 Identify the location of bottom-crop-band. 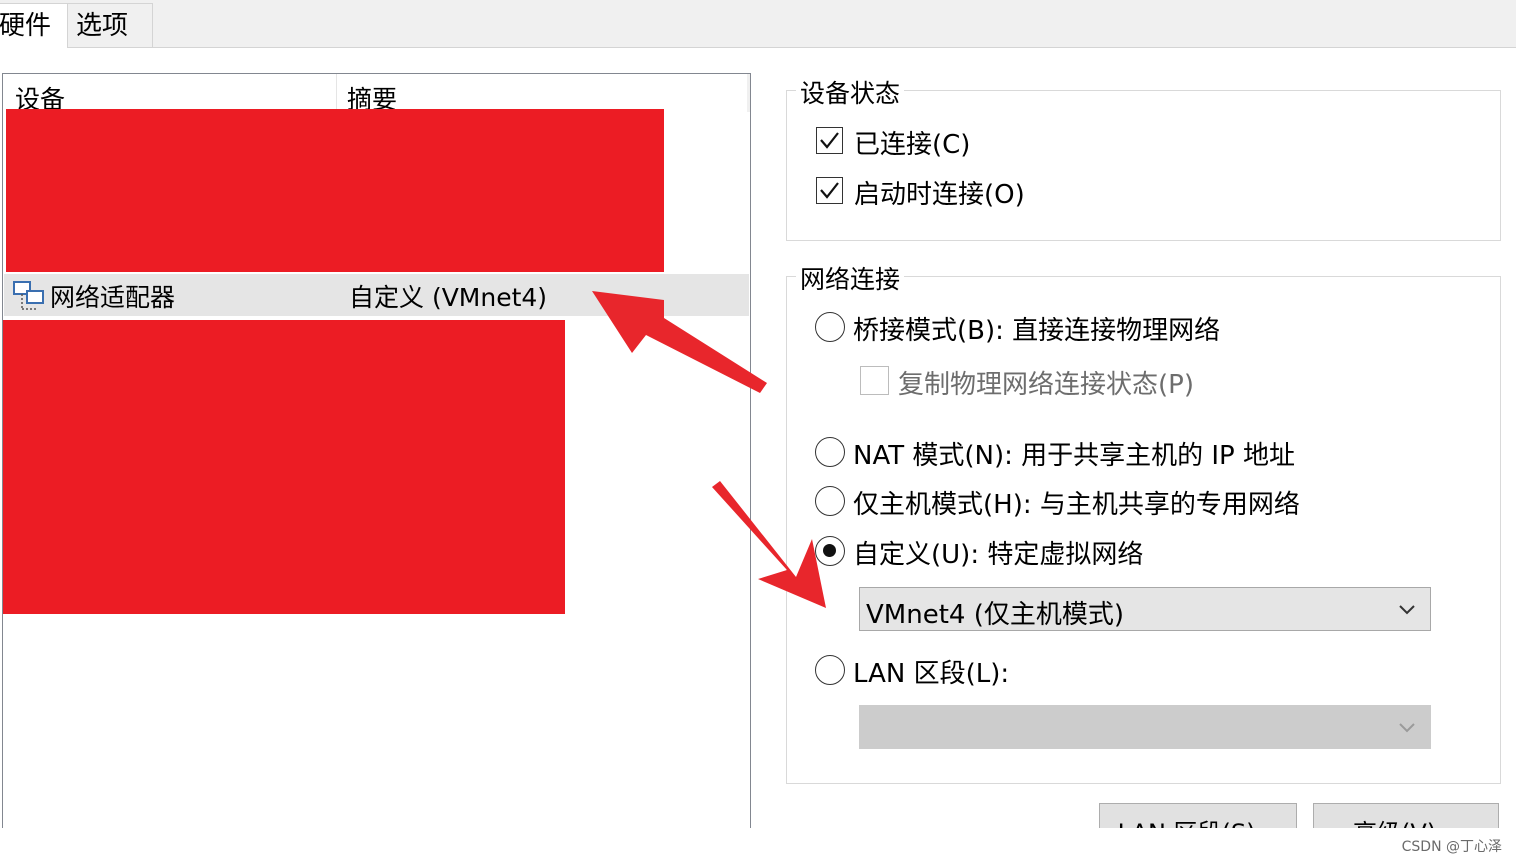
(758, 845).